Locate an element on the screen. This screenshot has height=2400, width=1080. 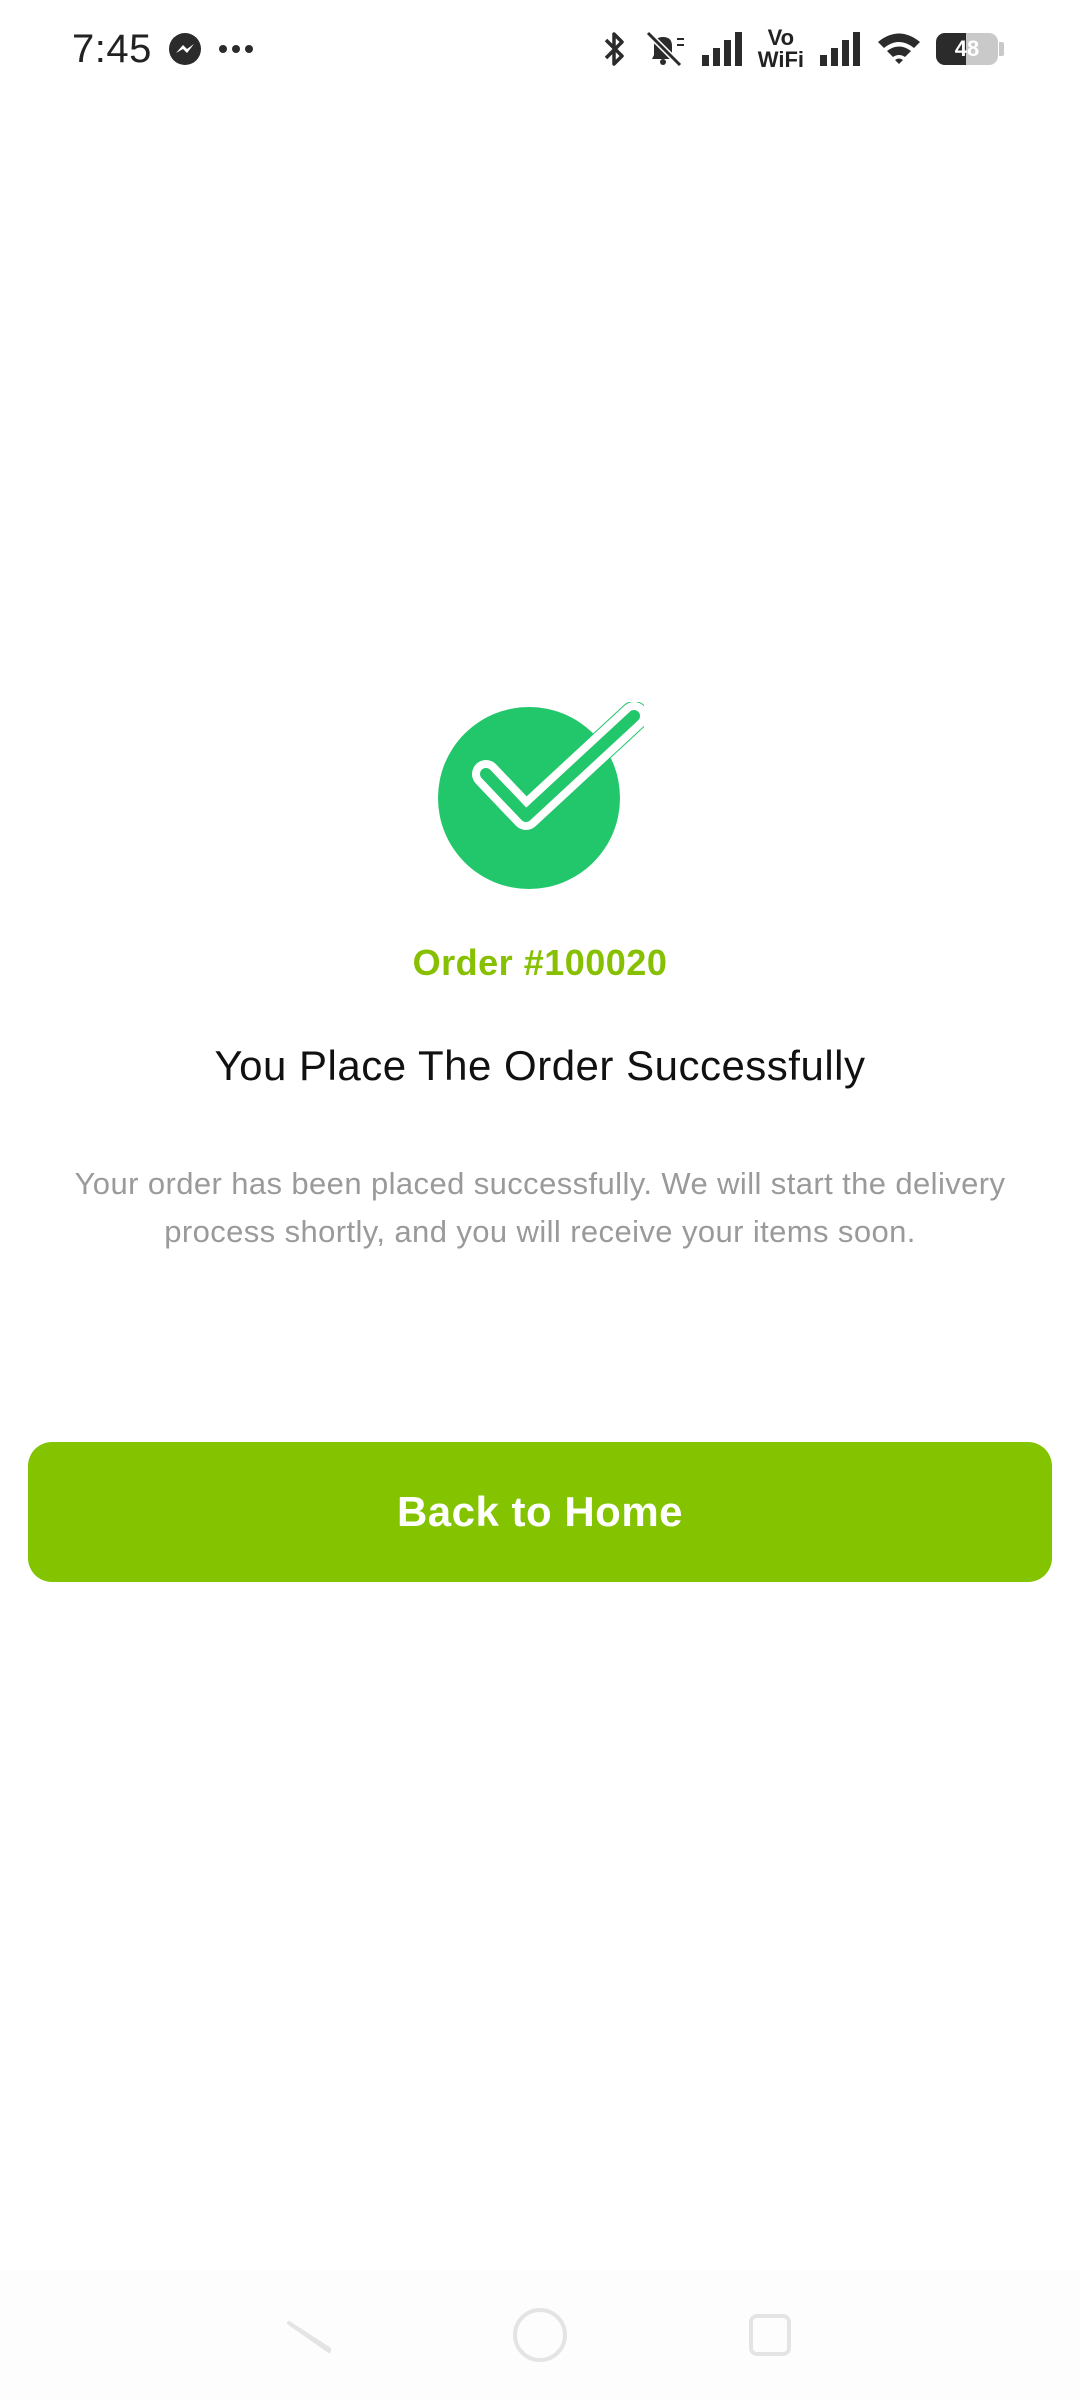
messenger-icon is located at coordinates (185, 49).